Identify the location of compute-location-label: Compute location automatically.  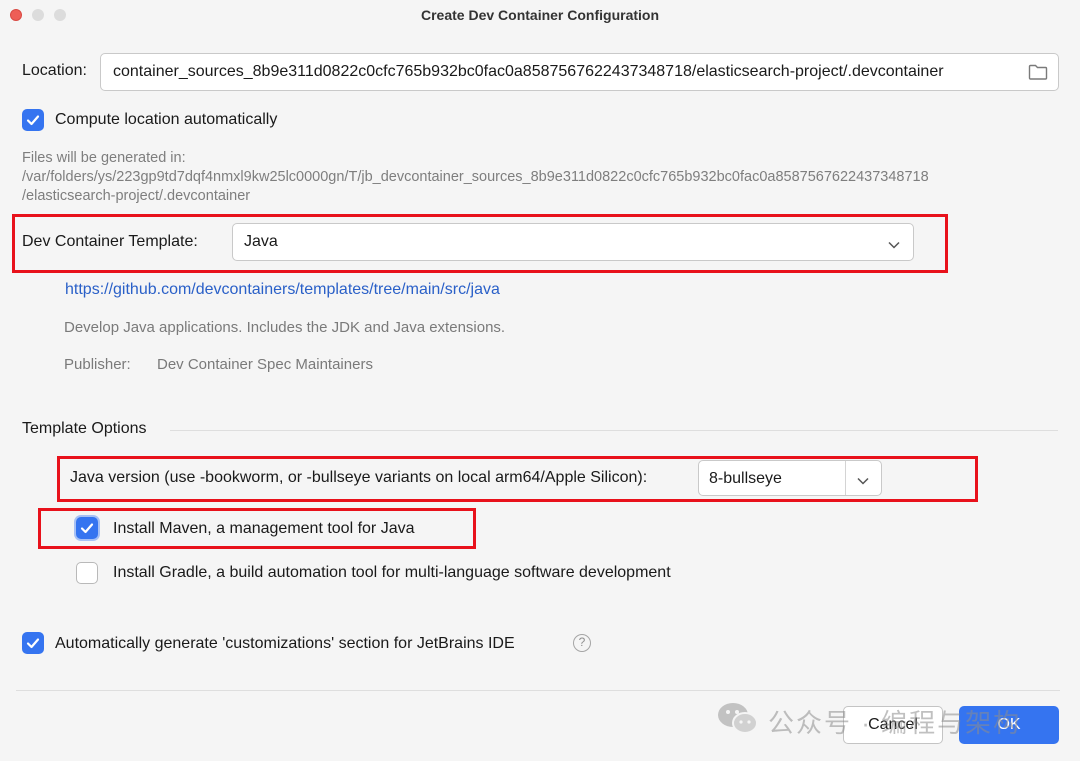
(166, 119).